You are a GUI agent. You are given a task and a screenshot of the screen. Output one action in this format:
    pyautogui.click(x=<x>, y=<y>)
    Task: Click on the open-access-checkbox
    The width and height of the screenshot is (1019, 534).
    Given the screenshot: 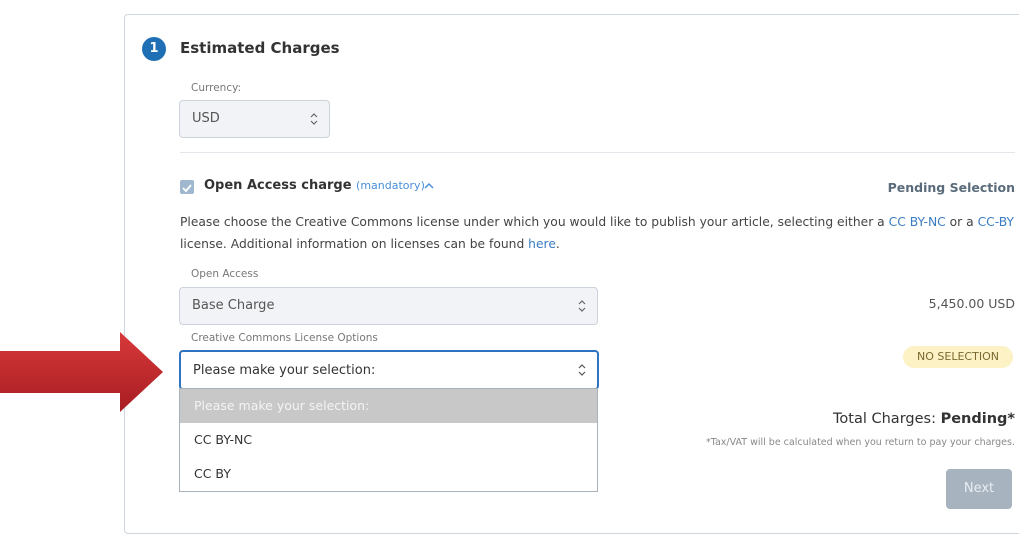 What is the action you would take?
    pyautogui.click(x=187, y=187)
    